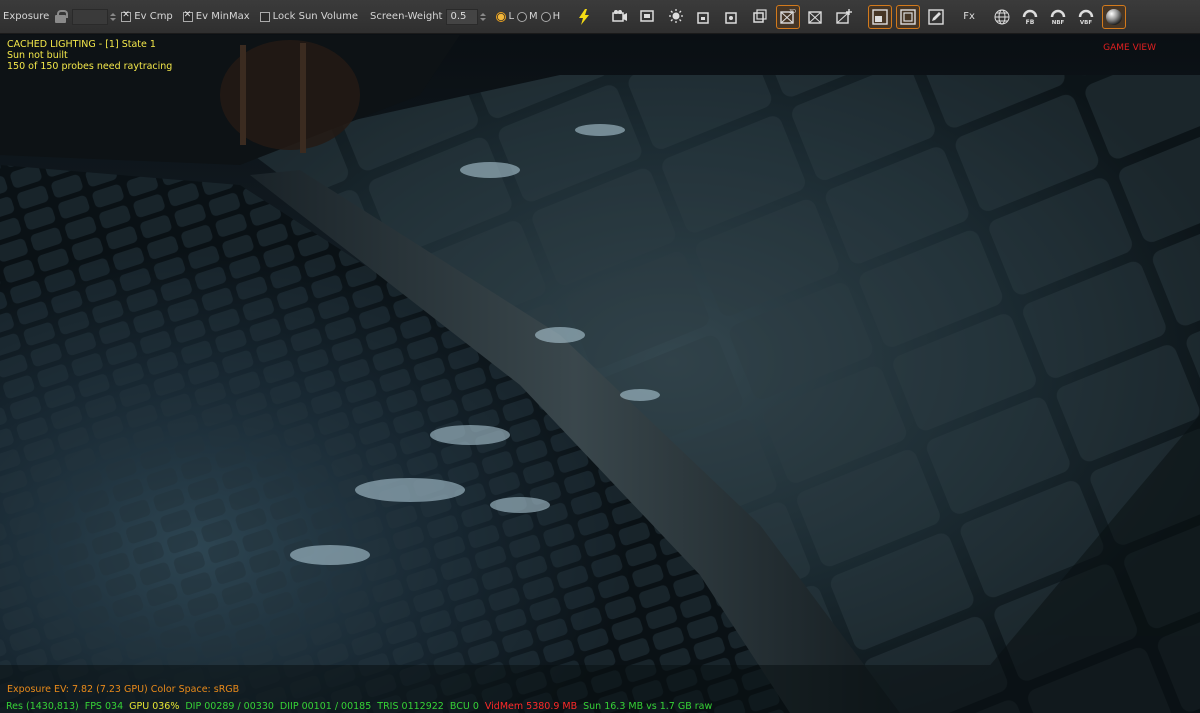 The width and height of the screenshot is (1200, 713). Describe the element at coordinates (315, 16) in the screenshot. I see `lock-sun-volume-label: Lock Sun Volume` at that location.